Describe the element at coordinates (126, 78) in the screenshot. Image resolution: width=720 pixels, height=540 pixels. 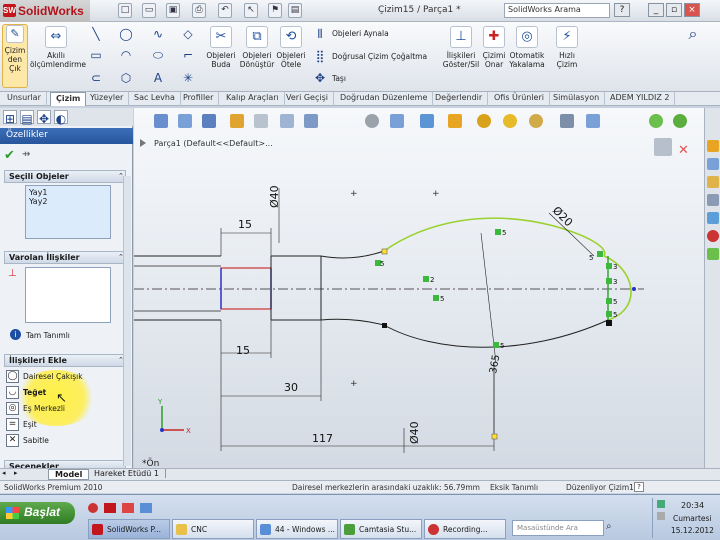
I see `polygon-icon: ⬡` at that location.